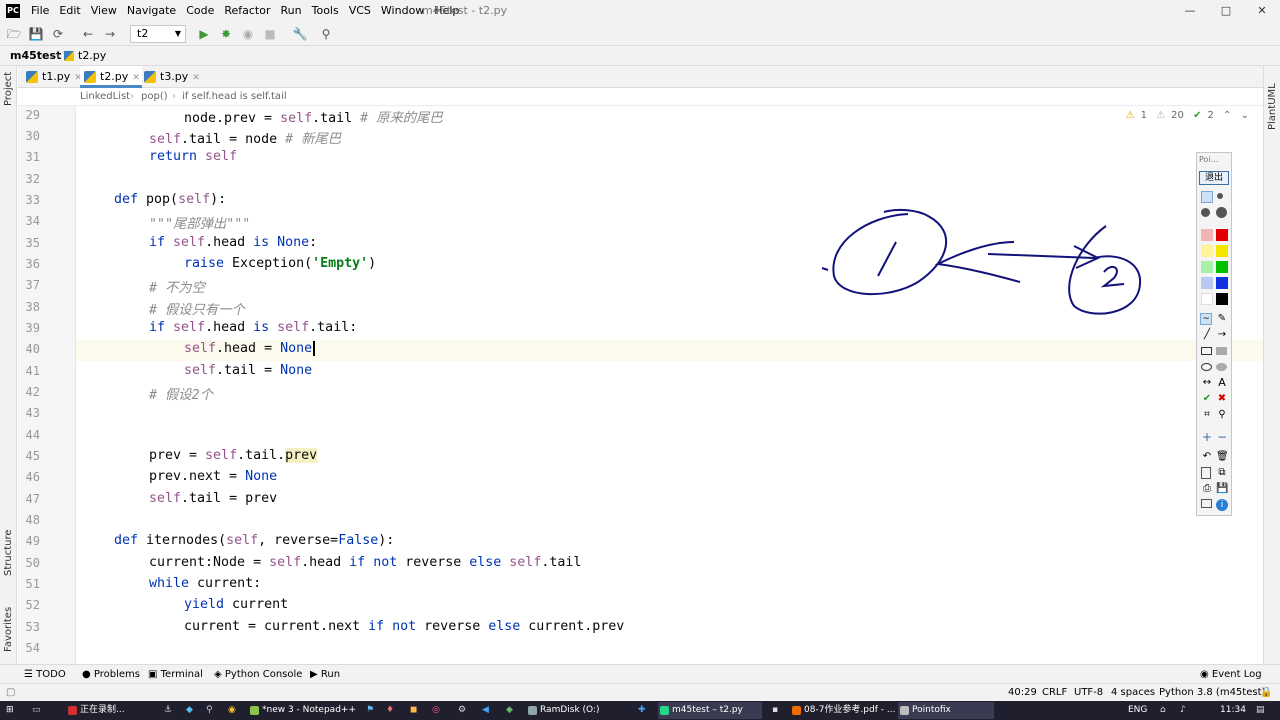 The height and width of the screenshot is (720, 1280). What do you see at coordinates (92, 56) in the screenshot?
I see `nav-file: t2.py` at bounding box center [92, 56].